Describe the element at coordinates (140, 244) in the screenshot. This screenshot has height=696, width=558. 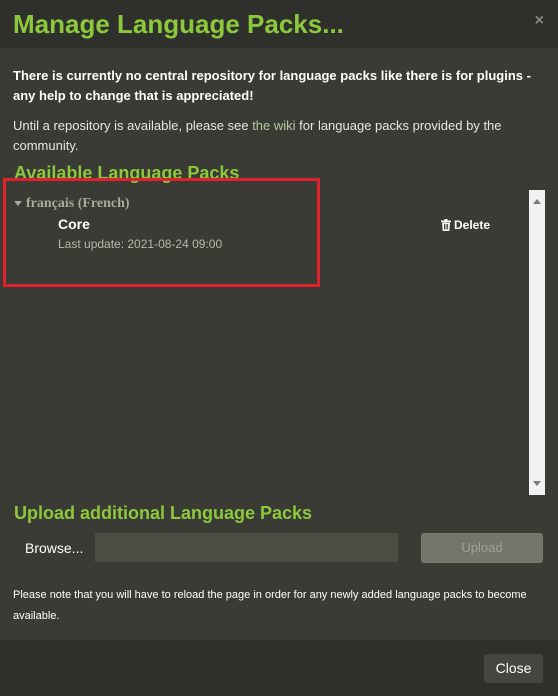
I see `pack-last-update: Last update: 2021-08-24 09:00` at that location.